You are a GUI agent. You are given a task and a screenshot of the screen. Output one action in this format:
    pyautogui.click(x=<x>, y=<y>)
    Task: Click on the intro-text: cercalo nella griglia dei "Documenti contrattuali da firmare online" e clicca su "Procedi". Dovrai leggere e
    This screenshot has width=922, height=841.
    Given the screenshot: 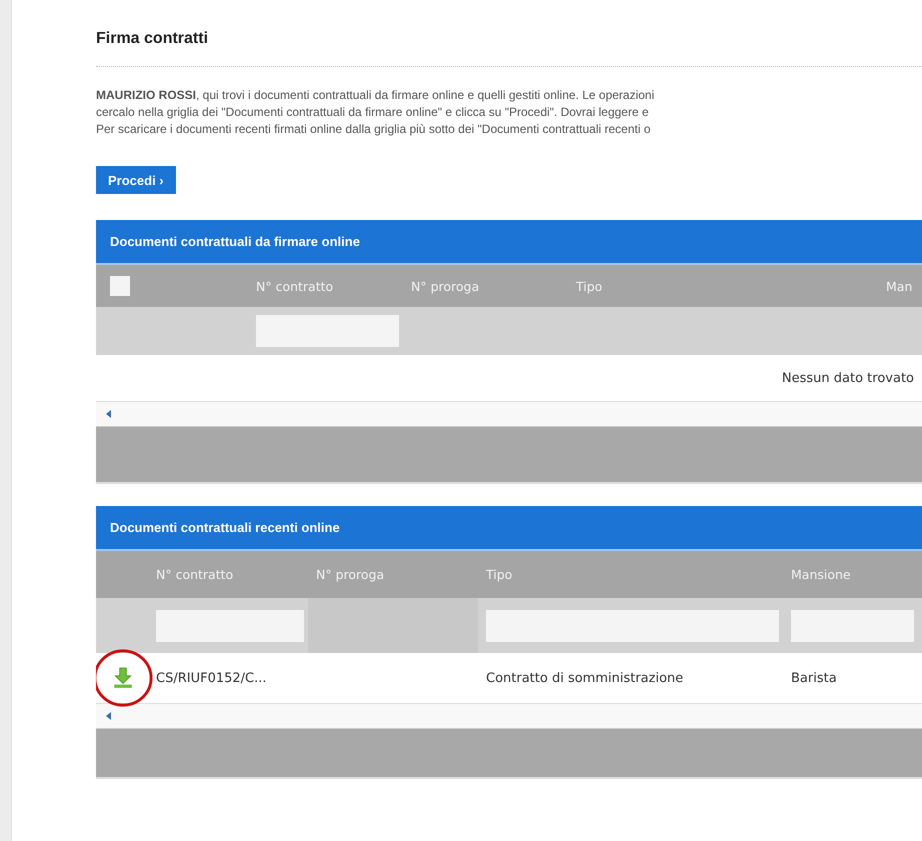 What is the action you would take?
    pyautogui.click(x=373, y=112)
    